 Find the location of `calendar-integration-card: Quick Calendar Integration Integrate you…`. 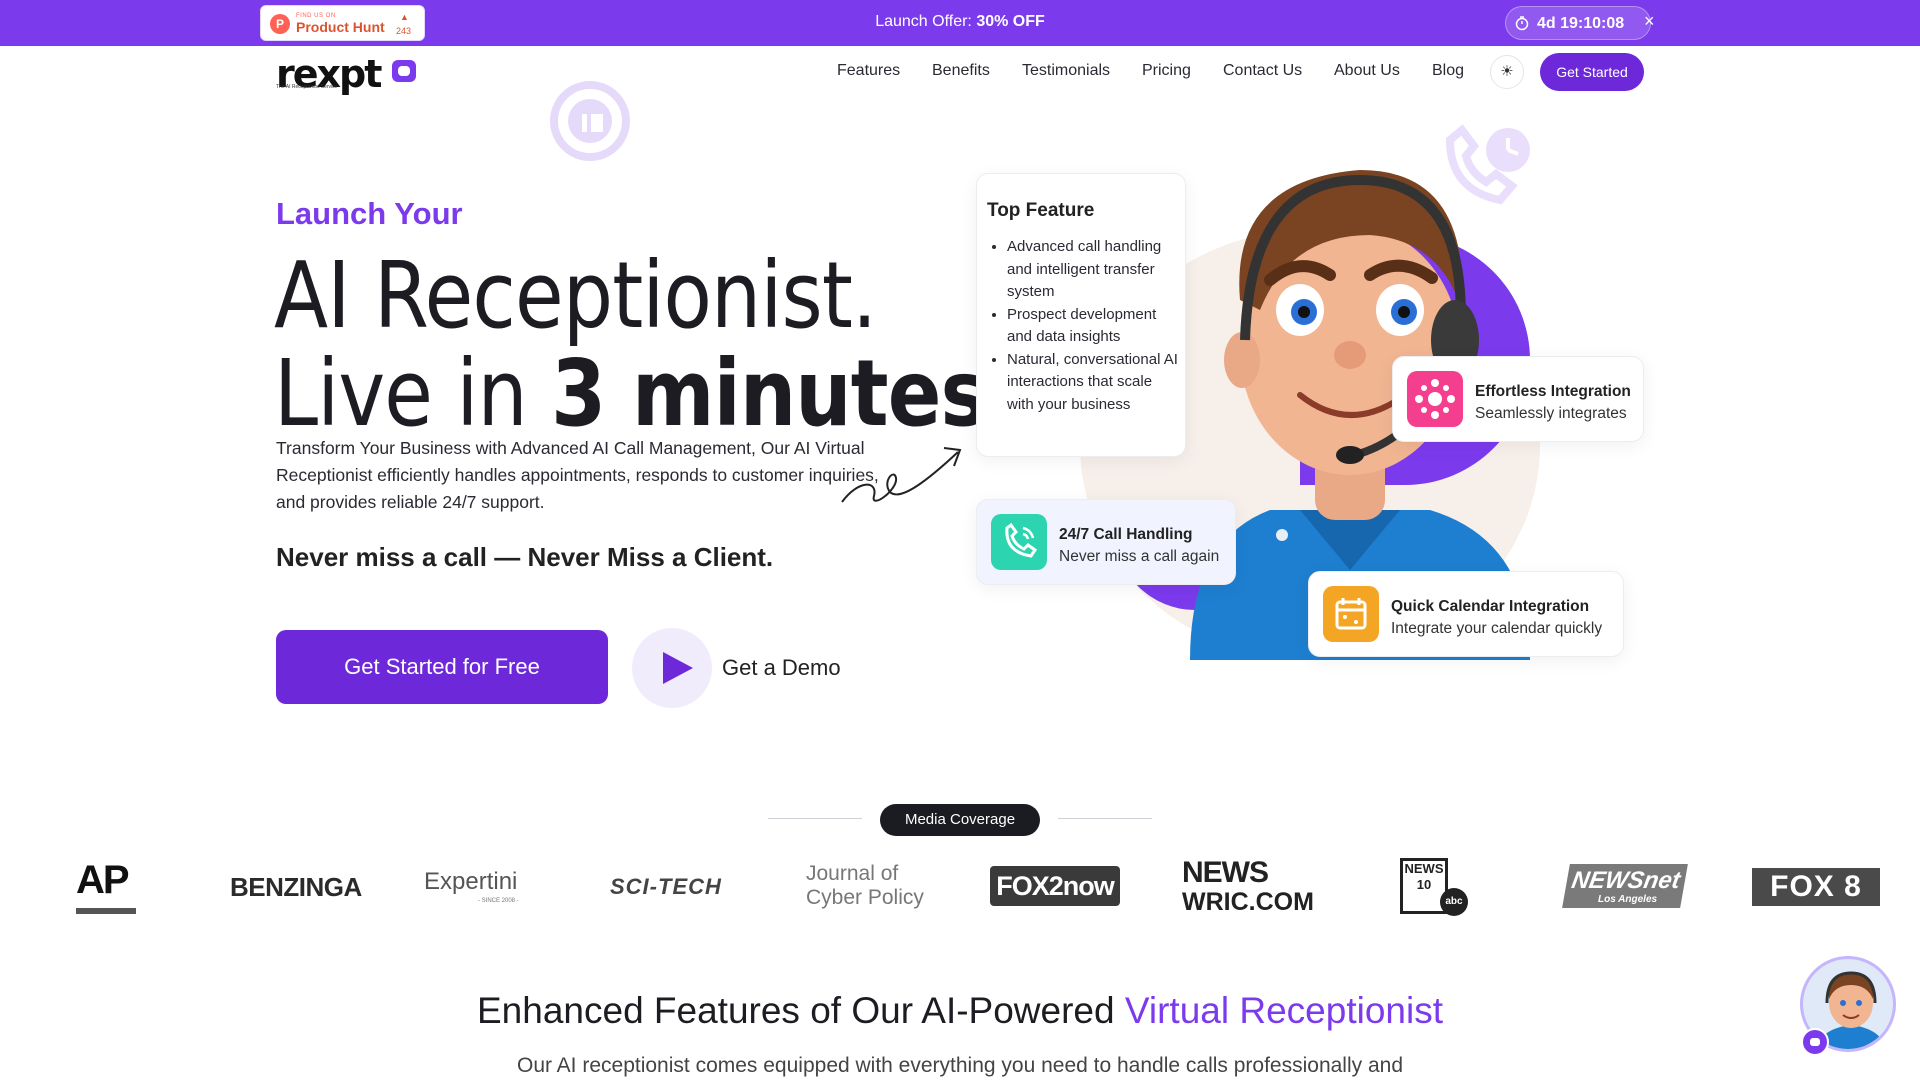

calendar-integration-card: Quick Calendar Integration Integrate you… is located at coordinates (1466, 614).